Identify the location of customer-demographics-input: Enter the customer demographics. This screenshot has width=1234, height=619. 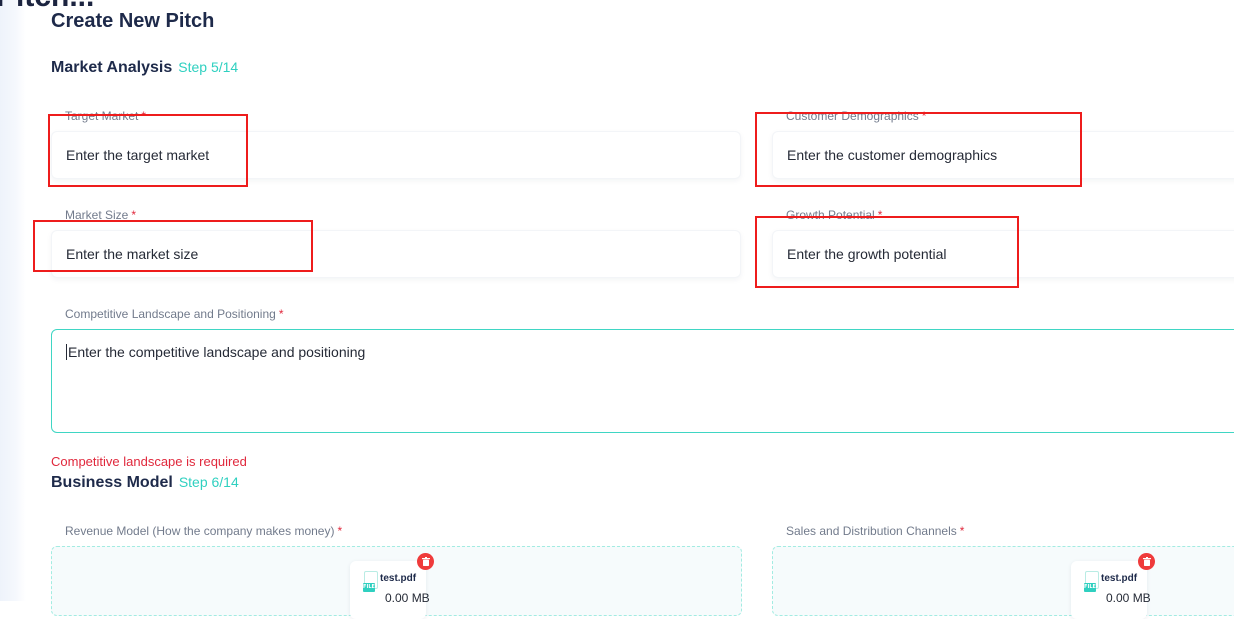
(1003, 155).